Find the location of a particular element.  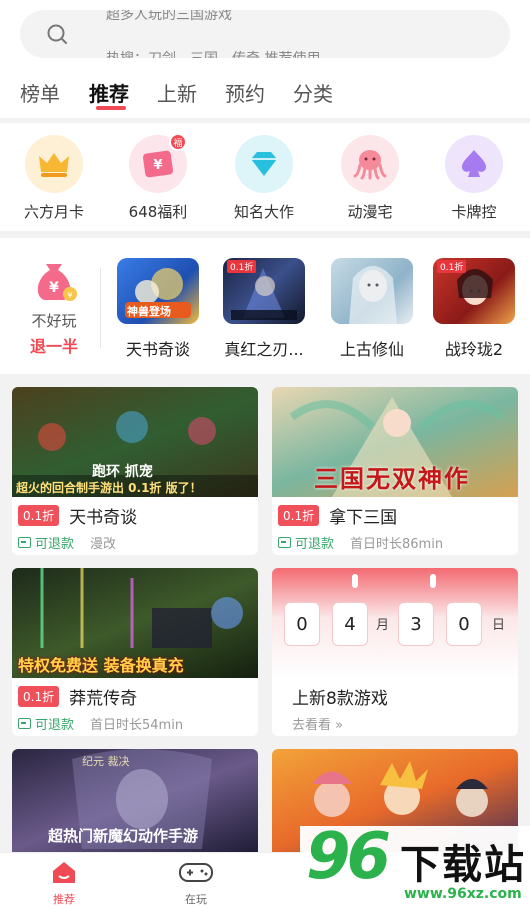

watermark-number: 96 is located at coordinates (348, 857).